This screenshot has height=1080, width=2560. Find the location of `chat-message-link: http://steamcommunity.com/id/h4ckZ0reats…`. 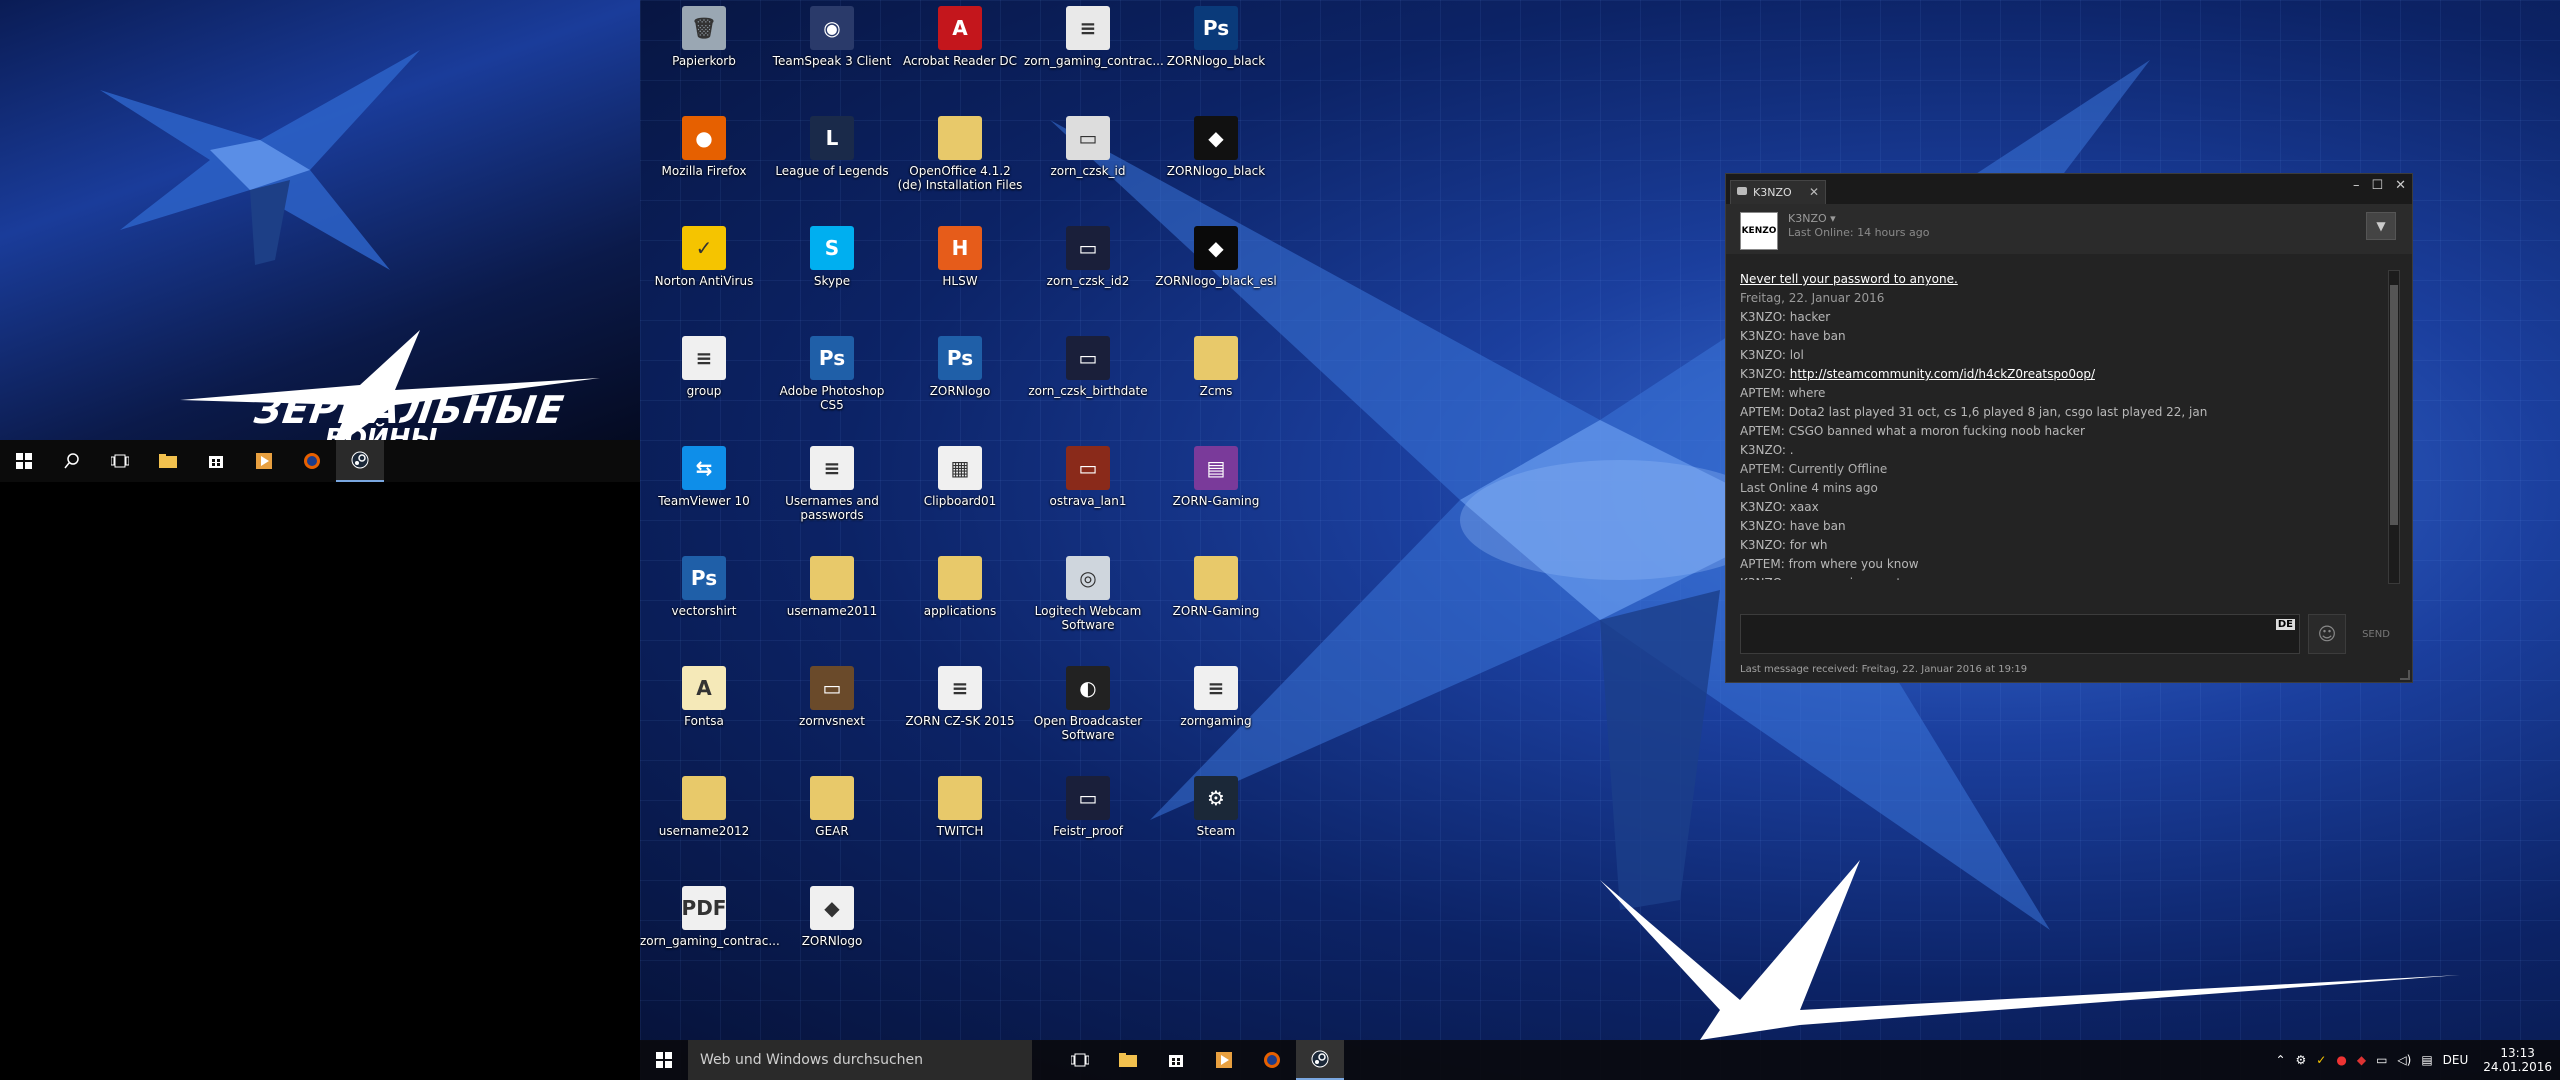

chat-message-link: http://steamcommunity.com/id/h4ckZ0reats… is located at coordinates (1942, 374).